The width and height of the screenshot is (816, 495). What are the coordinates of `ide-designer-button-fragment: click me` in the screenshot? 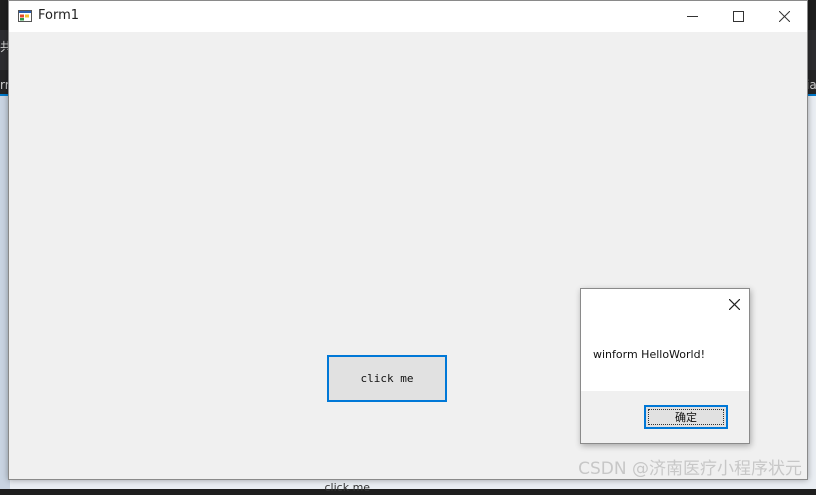 It's located at (347, 487).